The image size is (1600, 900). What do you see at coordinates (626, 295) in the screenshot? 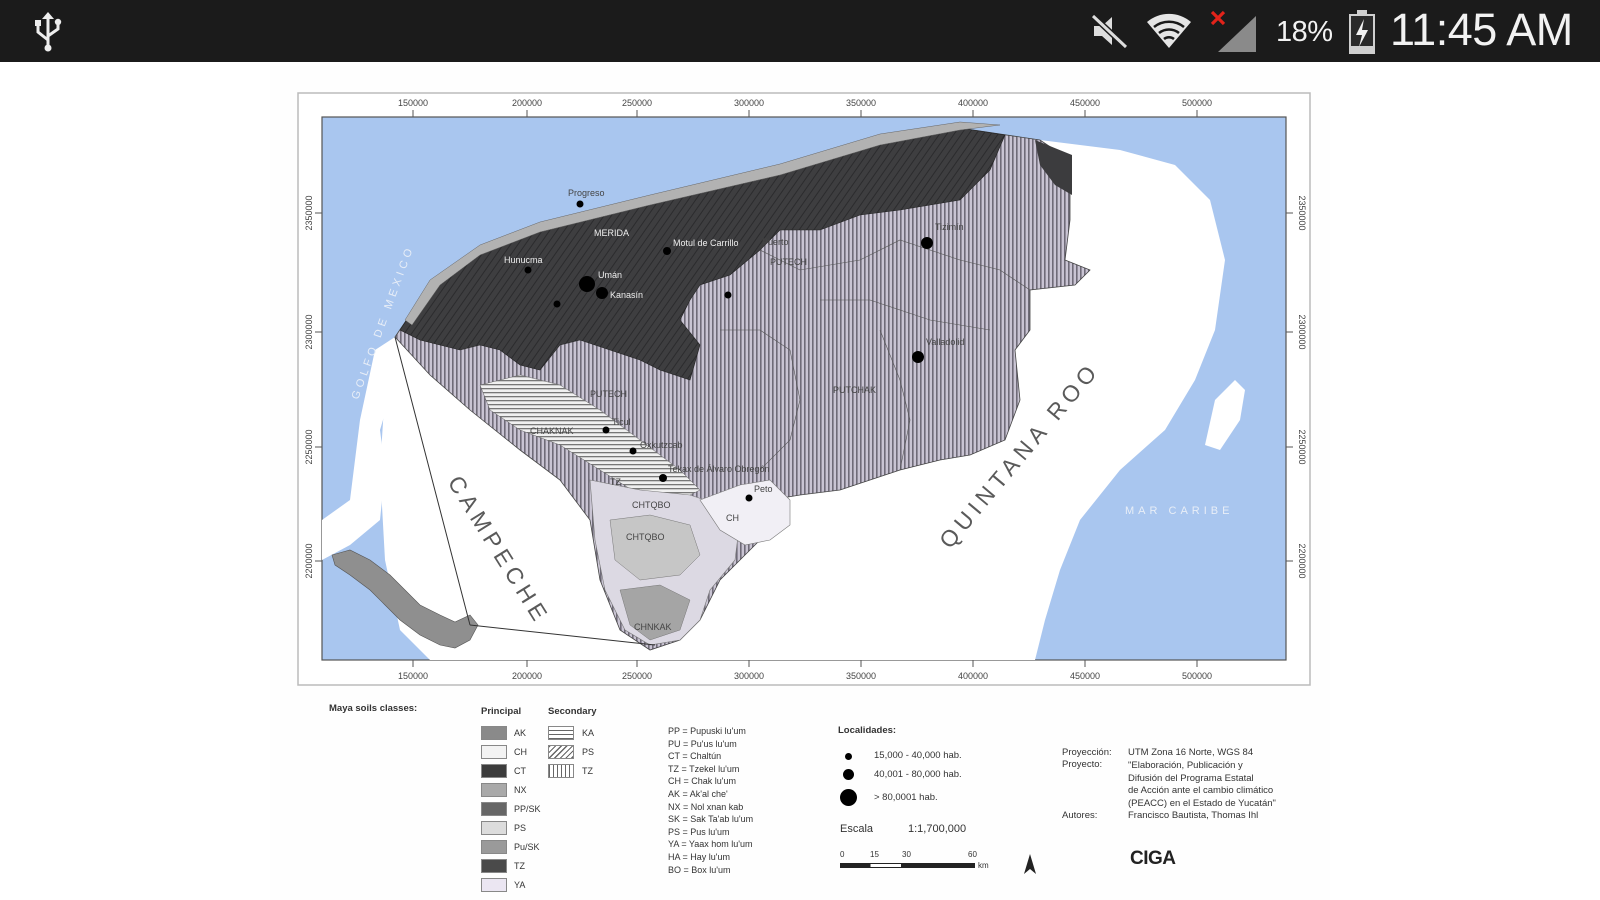
I see `place-kanasin: Kanasín` at bounding box center [626, 295].